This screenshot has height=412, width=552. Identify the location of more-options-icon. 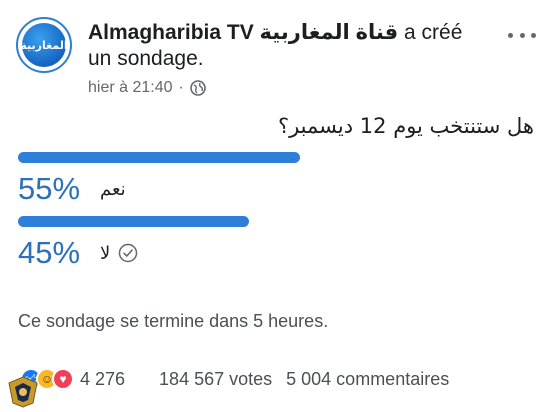
(522, 35).